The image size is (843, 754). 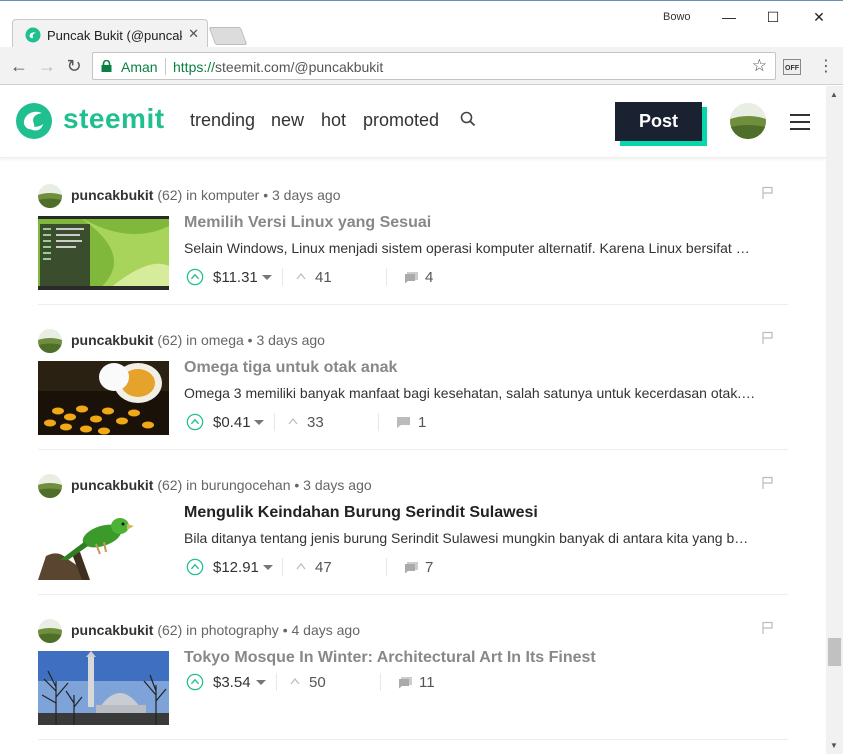 I want to click on user-avatar, so click(x=748, y=121).